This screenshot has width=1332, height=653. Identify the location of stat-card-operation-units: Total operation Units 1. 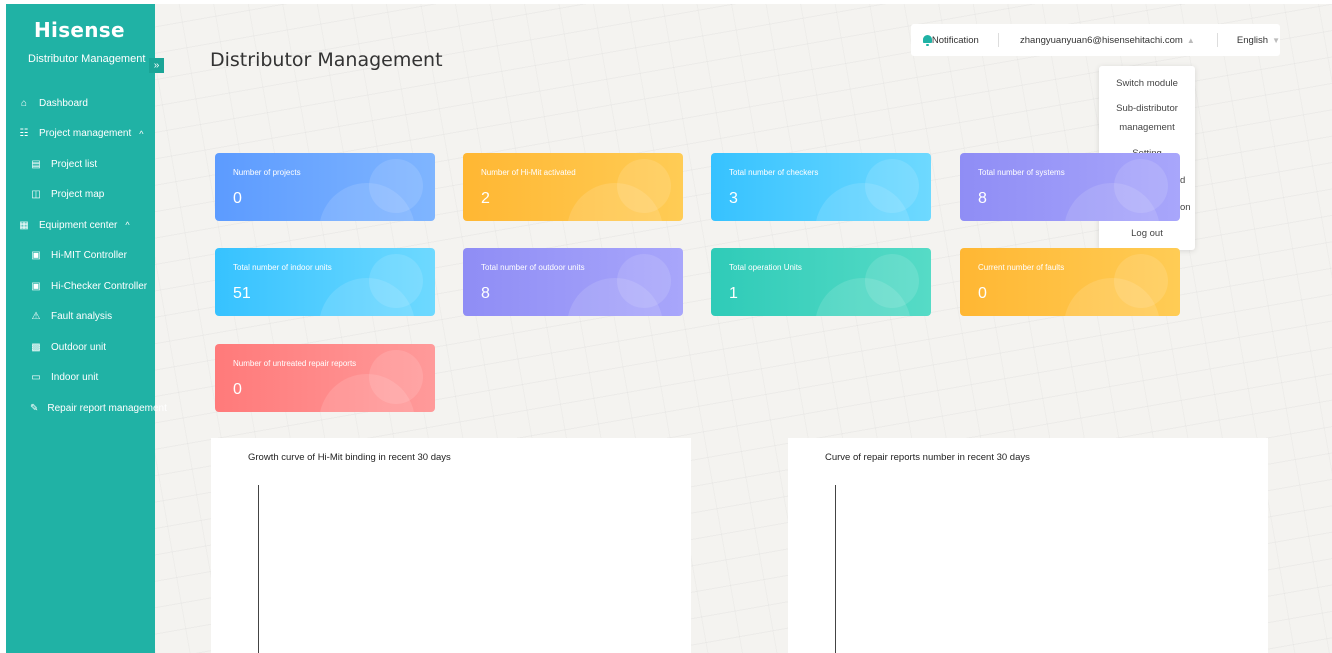
(821, 282).